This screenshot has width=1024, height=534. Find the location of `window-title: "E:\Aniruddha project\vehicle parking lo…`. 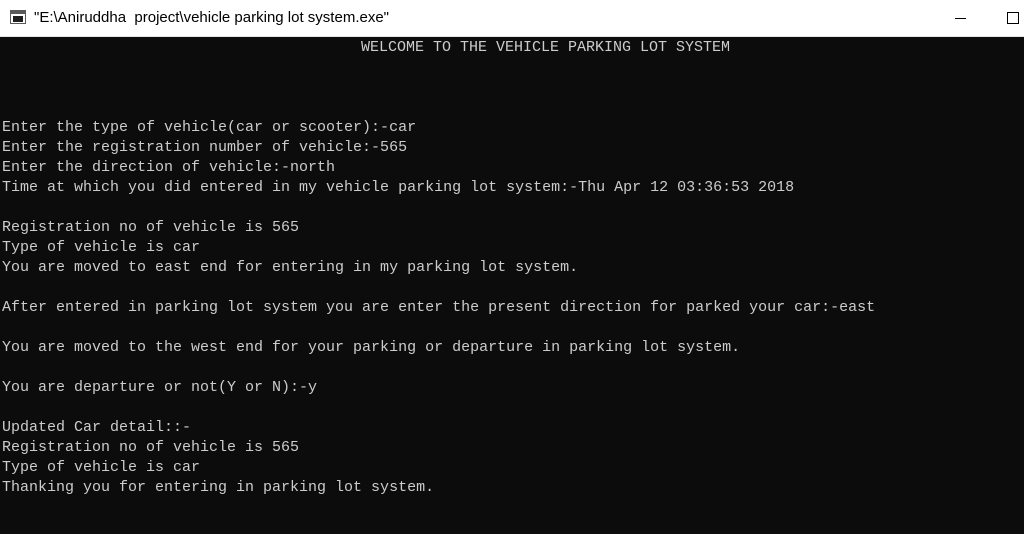

window-title: "E:\Aniruddha project\vehicle parking lo… is located at coordinates (211, 17).